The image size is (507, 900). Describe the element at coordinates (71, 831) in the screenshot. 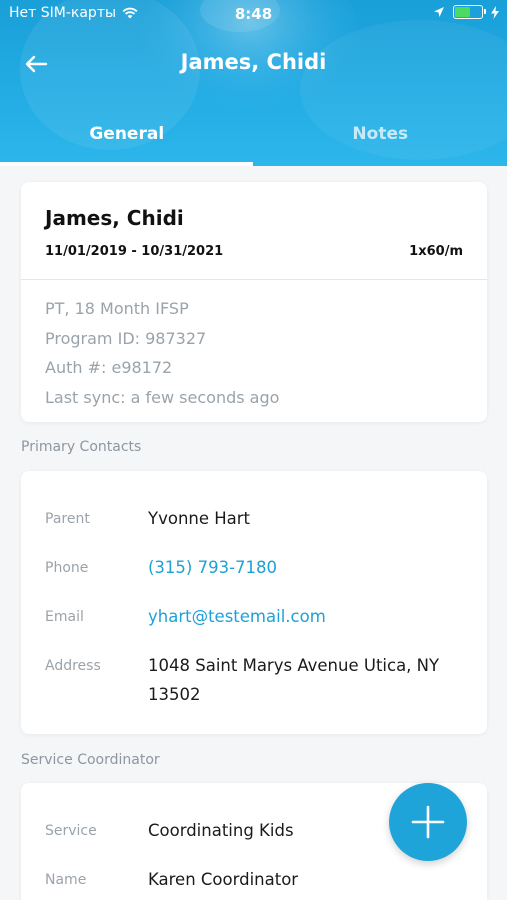

I see `service-label: Service` at that location.